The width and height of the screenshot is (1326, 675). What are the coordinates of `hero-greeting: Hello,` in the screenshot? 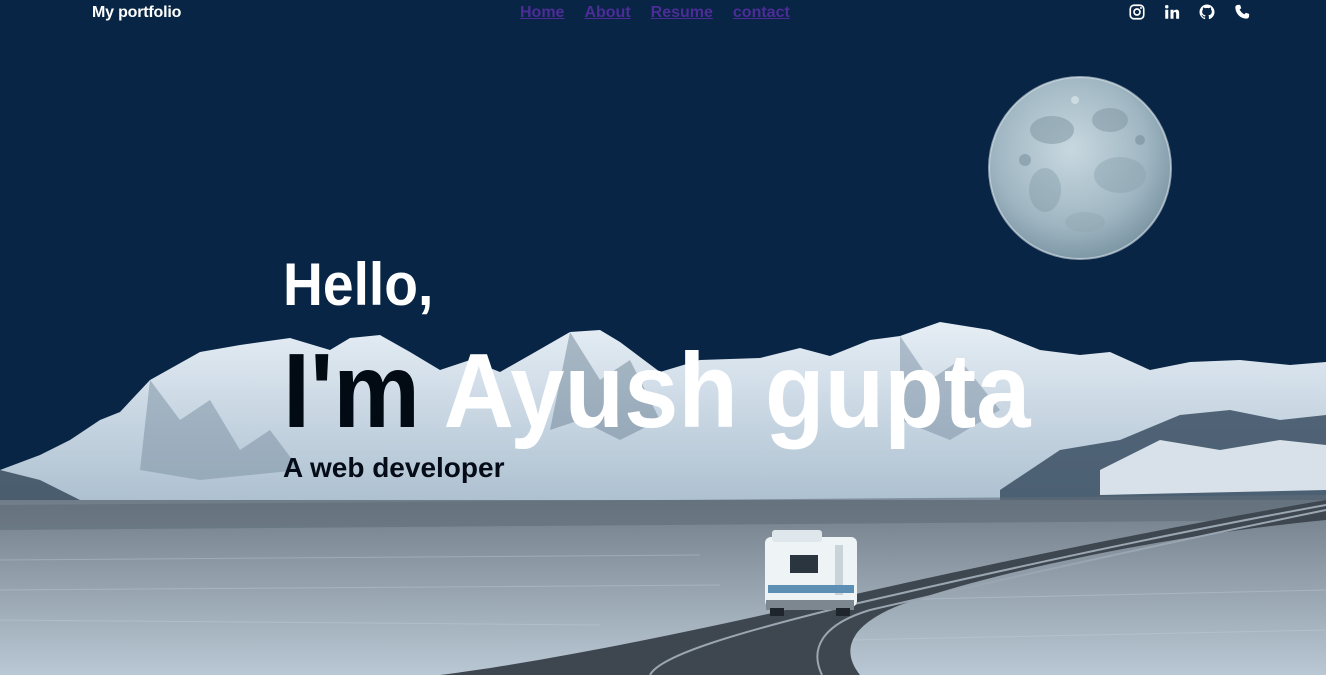 It's located at (358, 284).